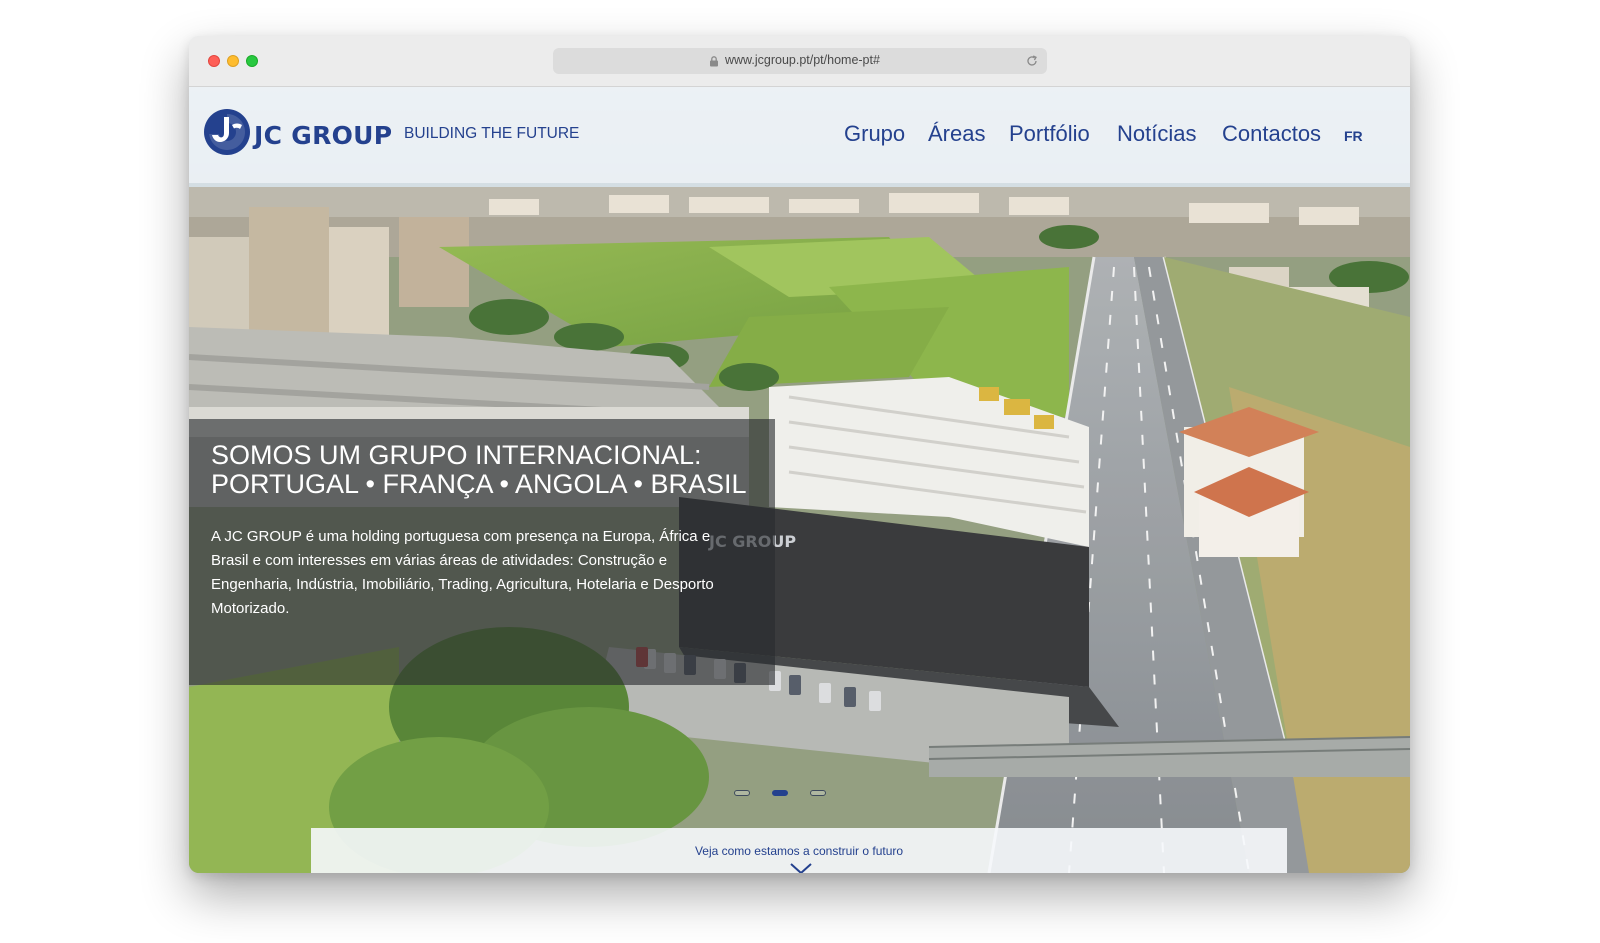 The height and width of the screenshot is (943, 1600). I want to click on hero-headline-line2: PORTUGAL • FRANÇA • ANGOLA • BRASIL, so click(479, 484).